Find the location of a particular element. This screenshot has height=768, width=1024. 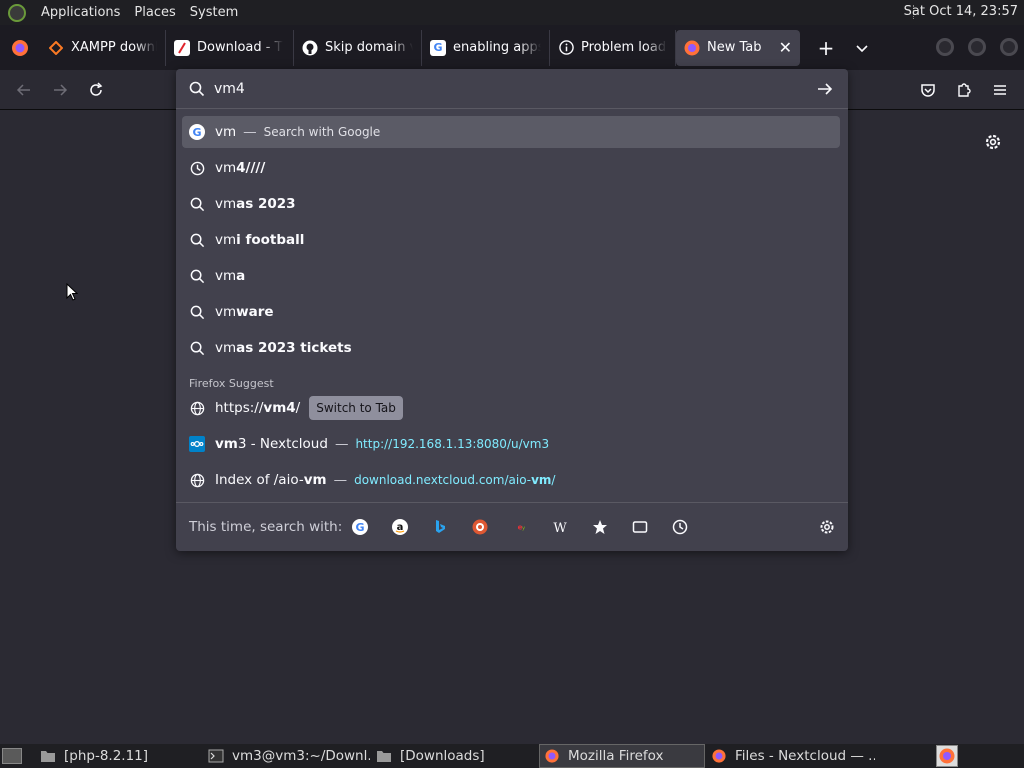

url-input is located at coordinates (494, 89).